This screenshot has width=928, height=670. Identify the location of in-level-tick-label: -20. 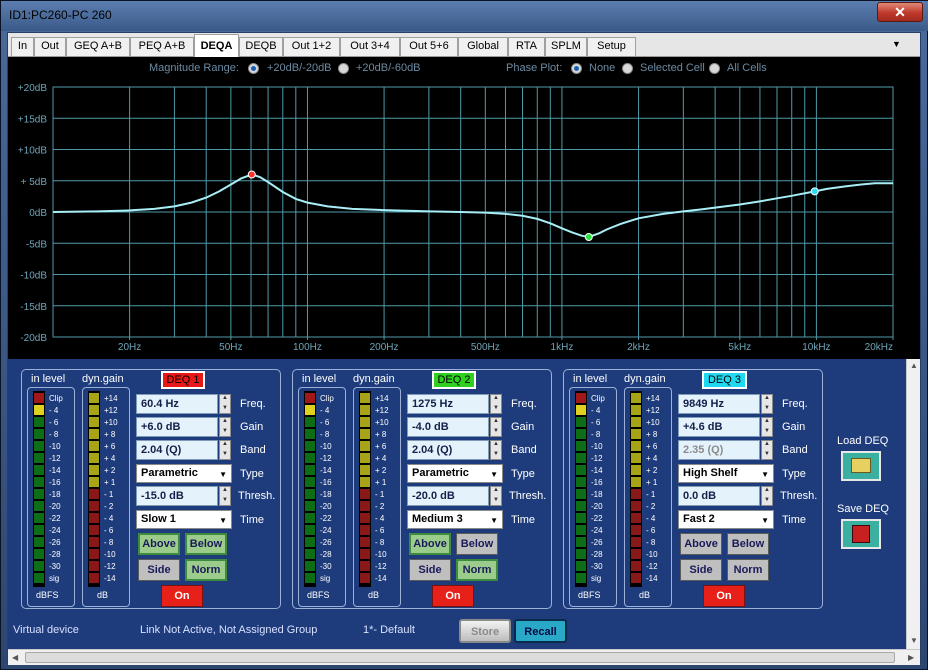
(326, 506).